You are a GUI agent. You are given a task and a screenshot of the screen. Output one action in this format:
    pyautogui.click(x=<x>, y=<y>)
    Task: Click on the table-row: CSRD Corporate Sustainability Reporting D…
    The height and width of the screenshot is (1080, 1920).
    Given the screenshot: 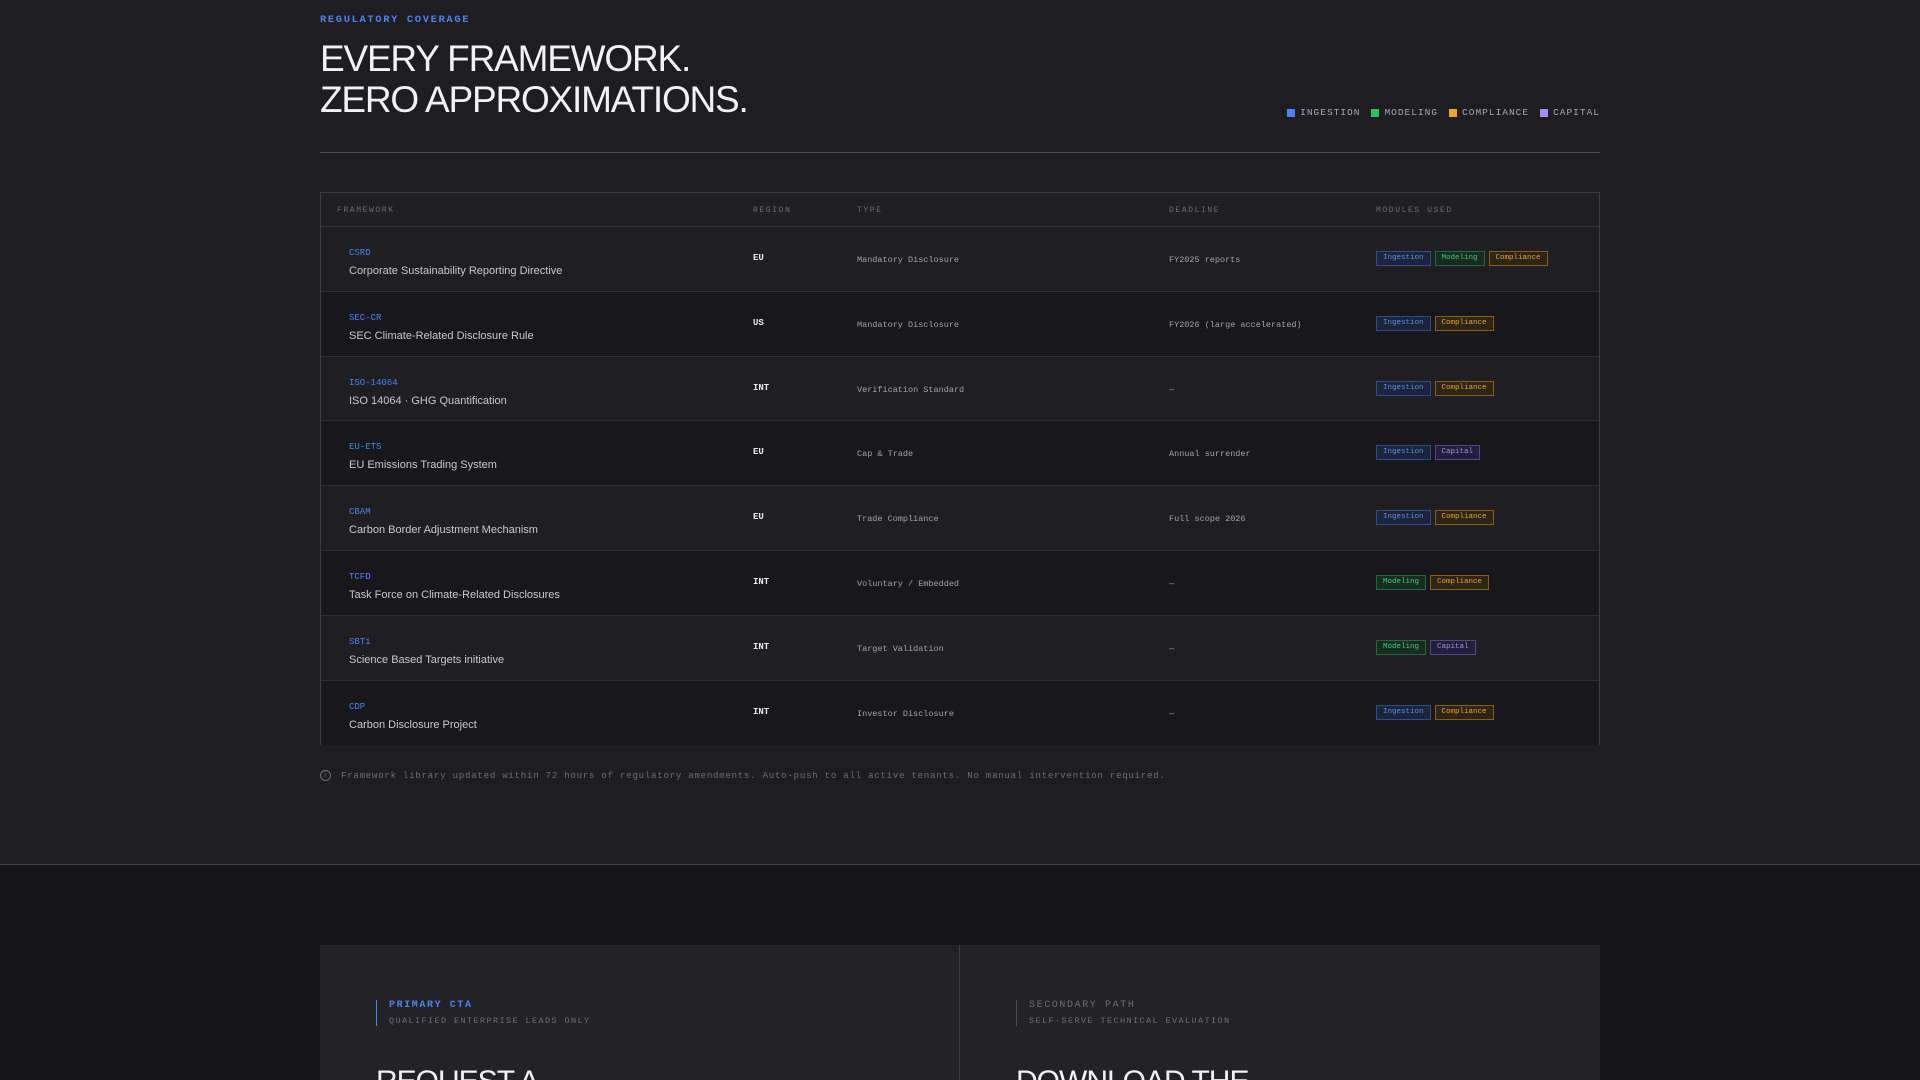 What is the action you would take?
    pyautogui.click(x=960, y=259)
    